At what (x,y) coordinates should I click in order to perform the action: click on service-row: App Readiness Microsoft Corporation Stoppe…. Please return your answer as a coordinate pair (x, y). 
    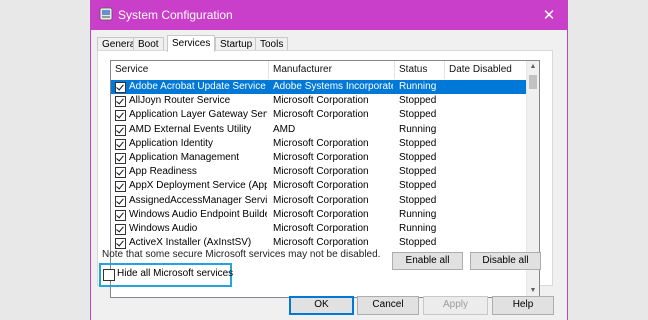
    Looking at the image, I should click on (320, 172).